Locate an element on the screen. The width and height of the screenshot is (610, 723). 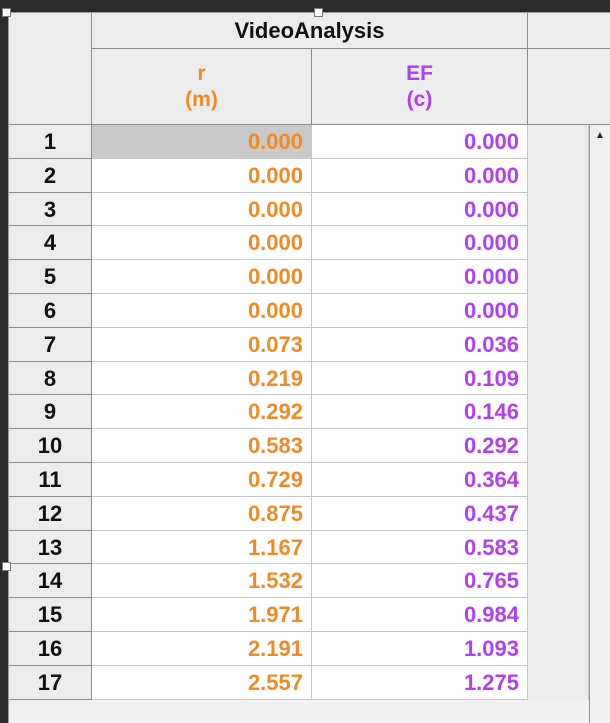
row-number: 2 is located at coordinates (50, 175).